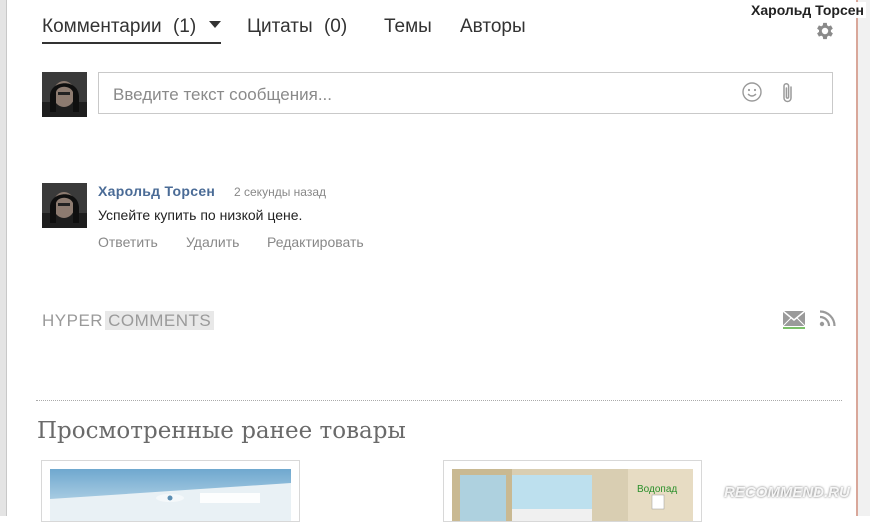 This screenshot has height=522, width=870. What do you see at coordinates (825, 31) in the screenshot?
I see `gear-icon` at bounding box center [825, 31].